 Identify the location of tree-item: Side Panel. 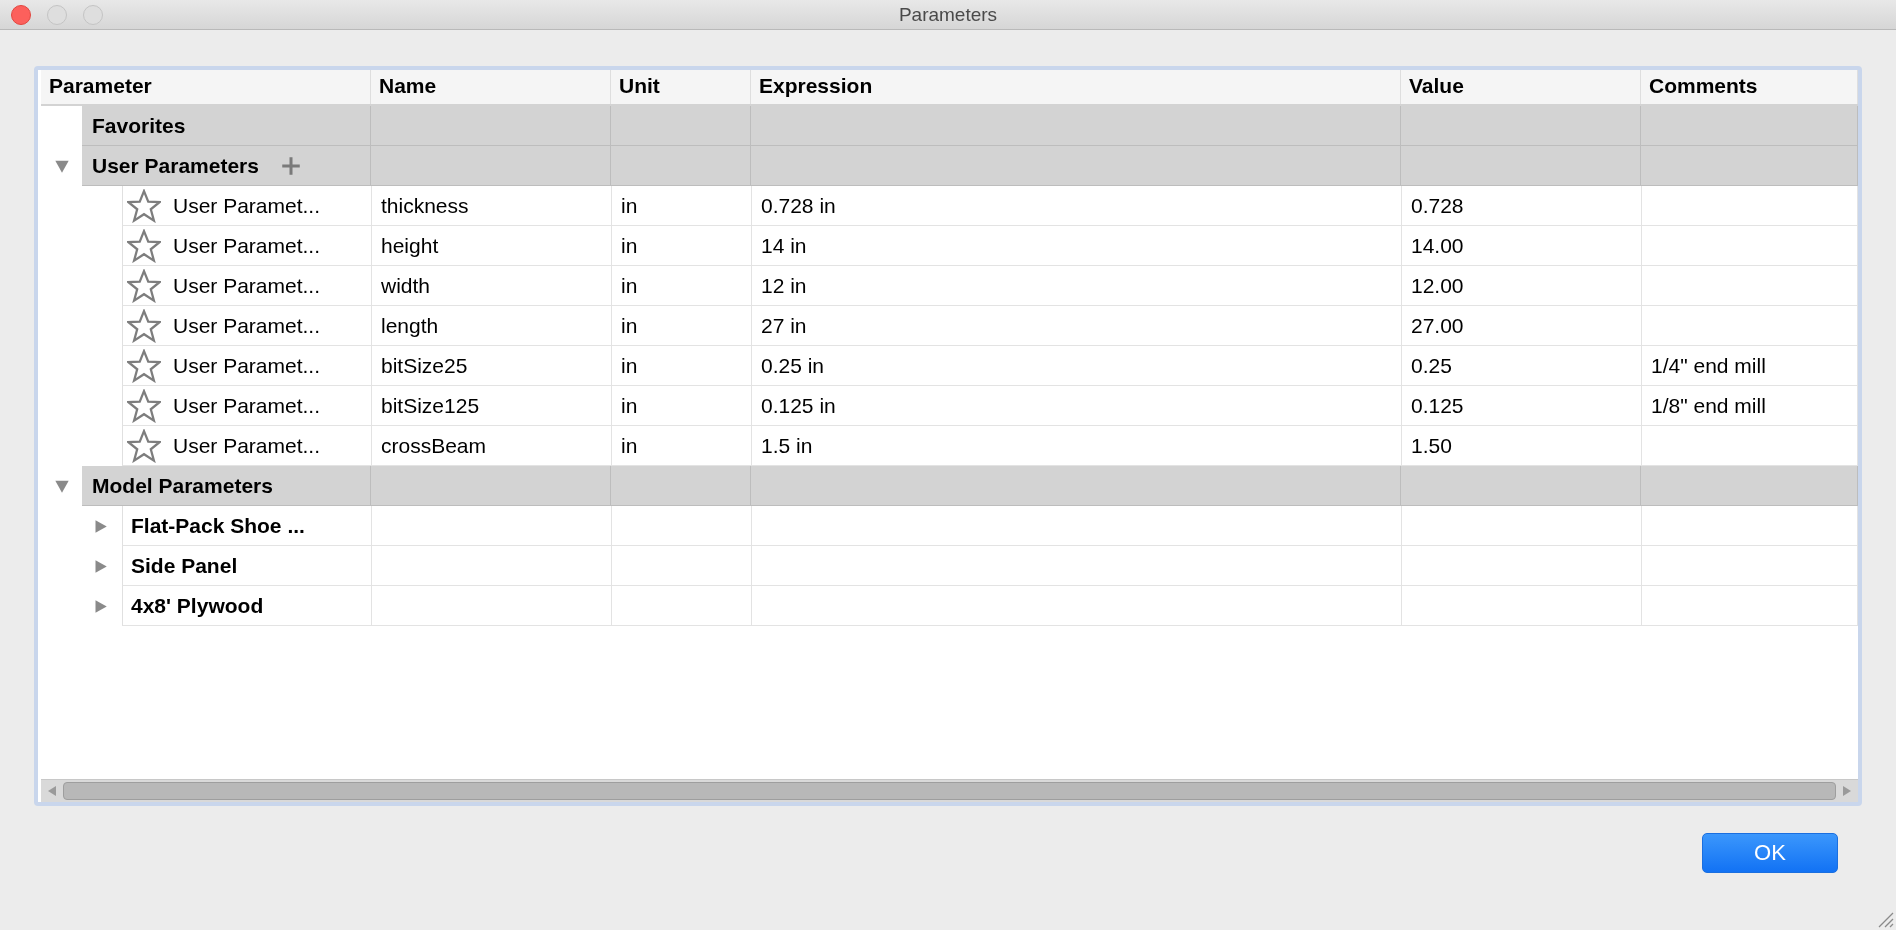
(182, 565).